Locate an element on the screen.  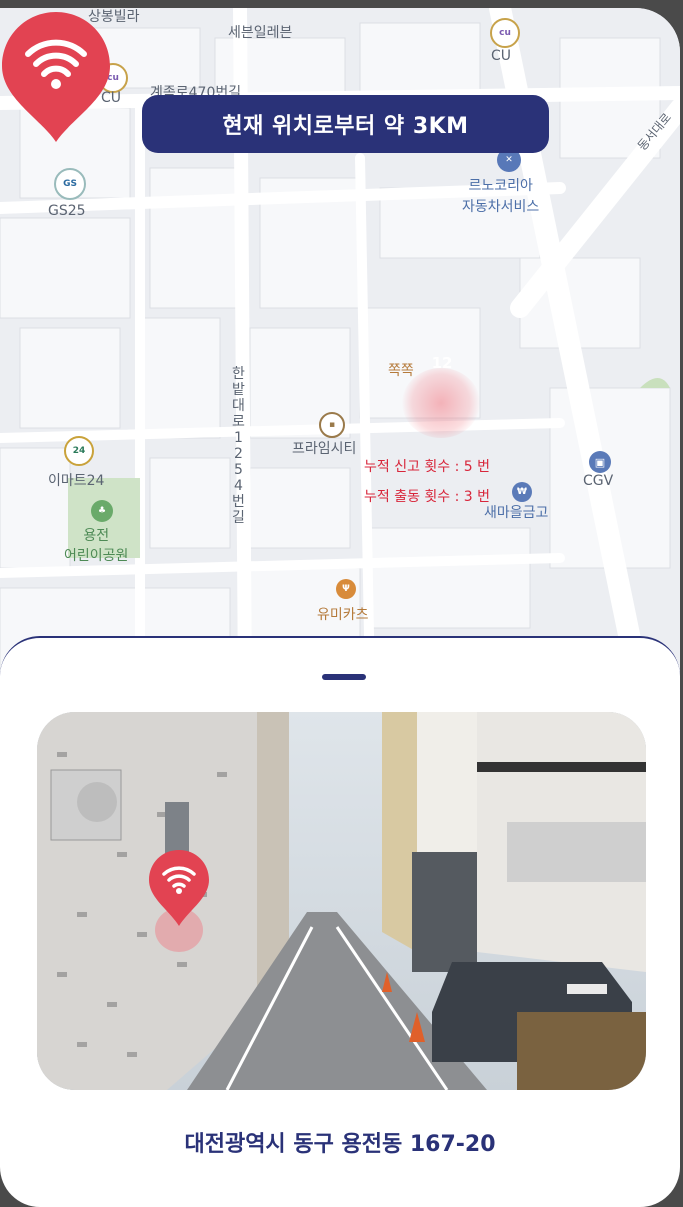
map-label-yumi: 유미카츠 is located at coordinates (343, 615).